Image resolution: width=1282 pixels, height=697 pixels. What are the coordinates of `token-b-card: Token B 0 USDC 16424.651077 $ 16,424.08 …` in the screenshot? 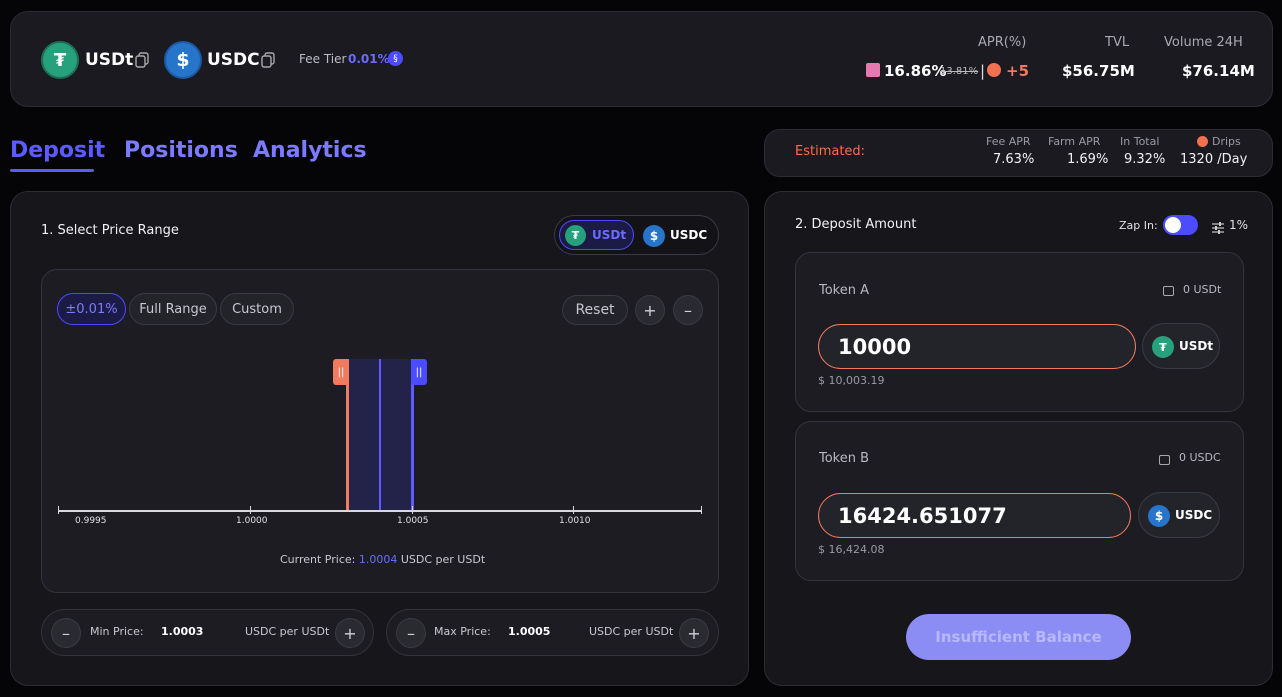 It's located at (1019, 501).